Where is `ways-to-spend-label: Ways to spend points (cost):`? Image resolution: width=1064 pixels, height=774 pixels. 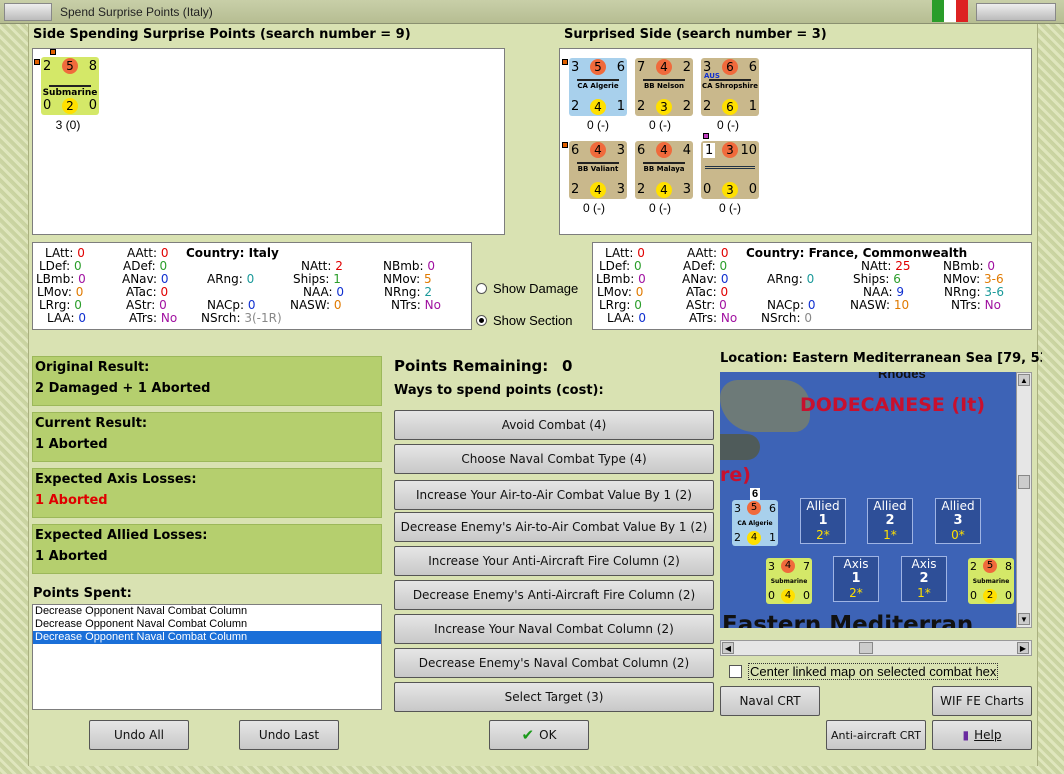 ways-to-spend-label: Ways to spend points (cost): is located at coordinates (499, 390).